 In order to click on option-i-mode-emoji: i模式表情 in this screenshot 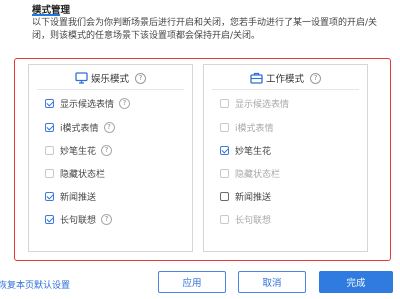, I will do `click(247, 127)`.